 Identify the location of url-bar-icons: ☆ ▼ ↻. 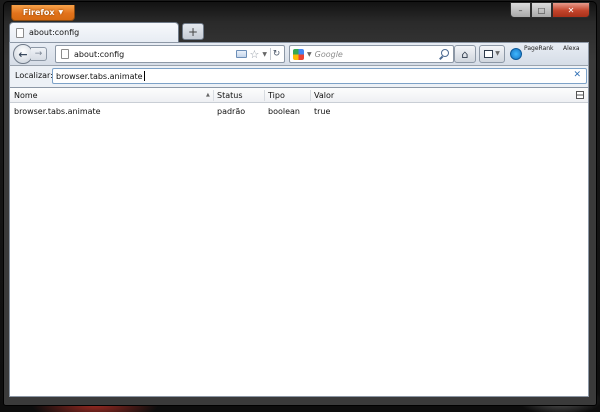
(259, 54).